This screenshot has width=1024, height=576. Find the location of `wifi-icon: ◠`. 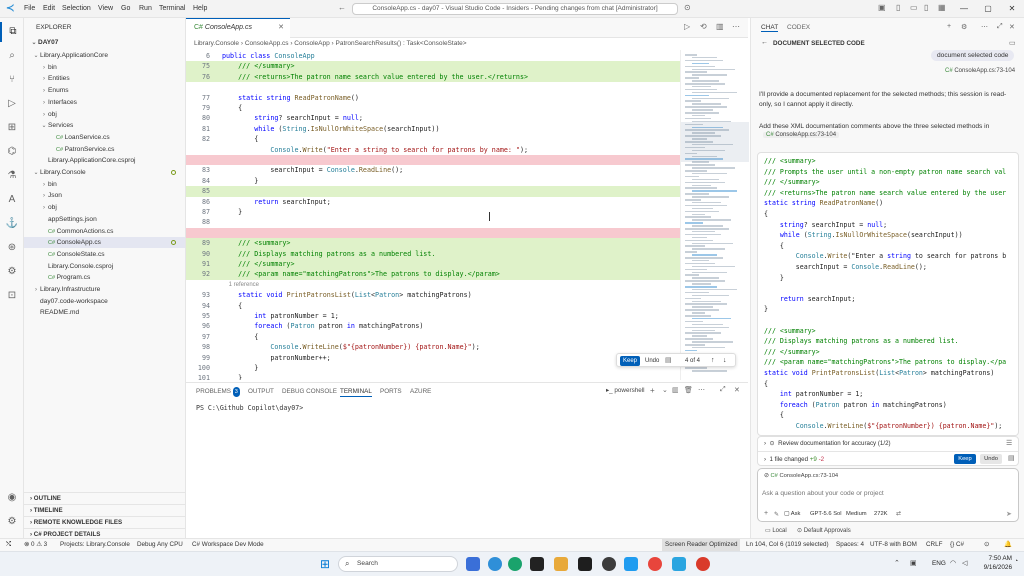

wifi-icon: ◠ is located at coordinates (953, 563).